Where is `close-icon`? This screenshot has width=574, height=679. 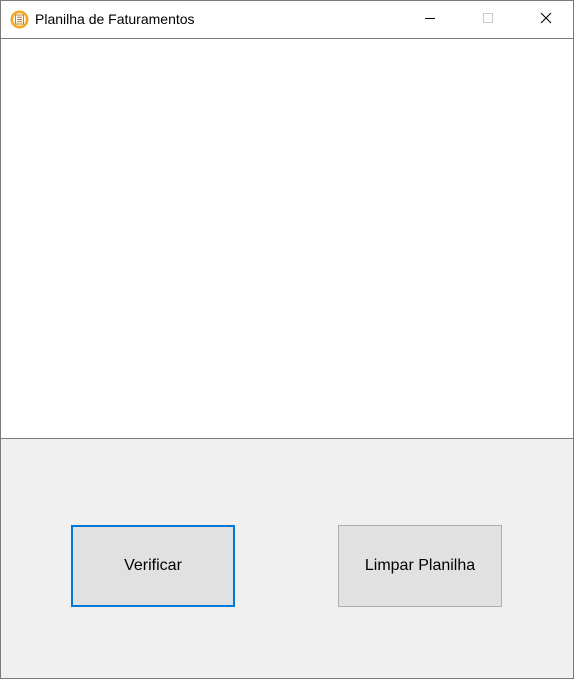 close-icon is located at coordinates (546, 20).